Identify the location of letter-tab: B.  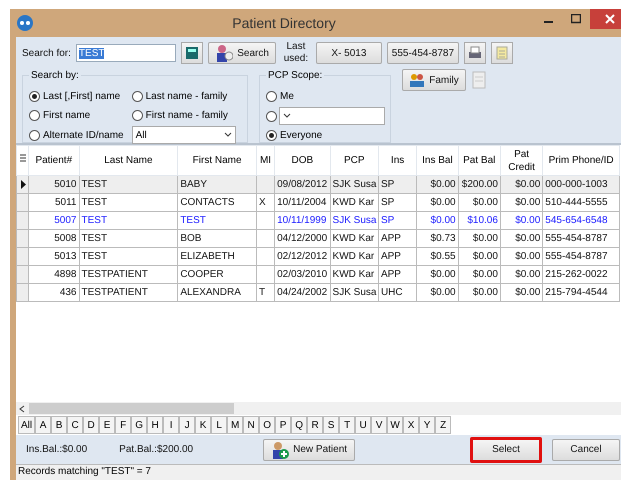
(59, 425).